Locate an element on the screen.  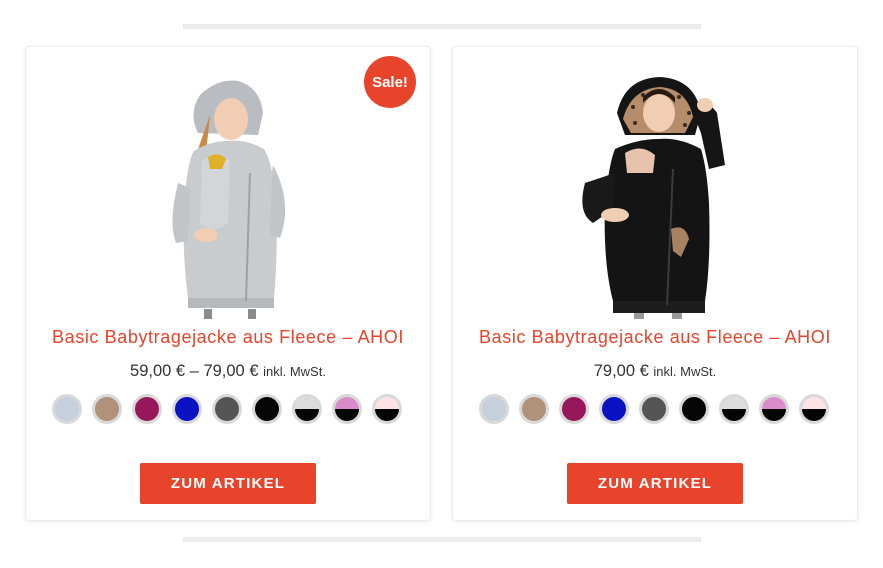
price-value: 59,00 € – 79,00 € is located at coordinates (194, 371).